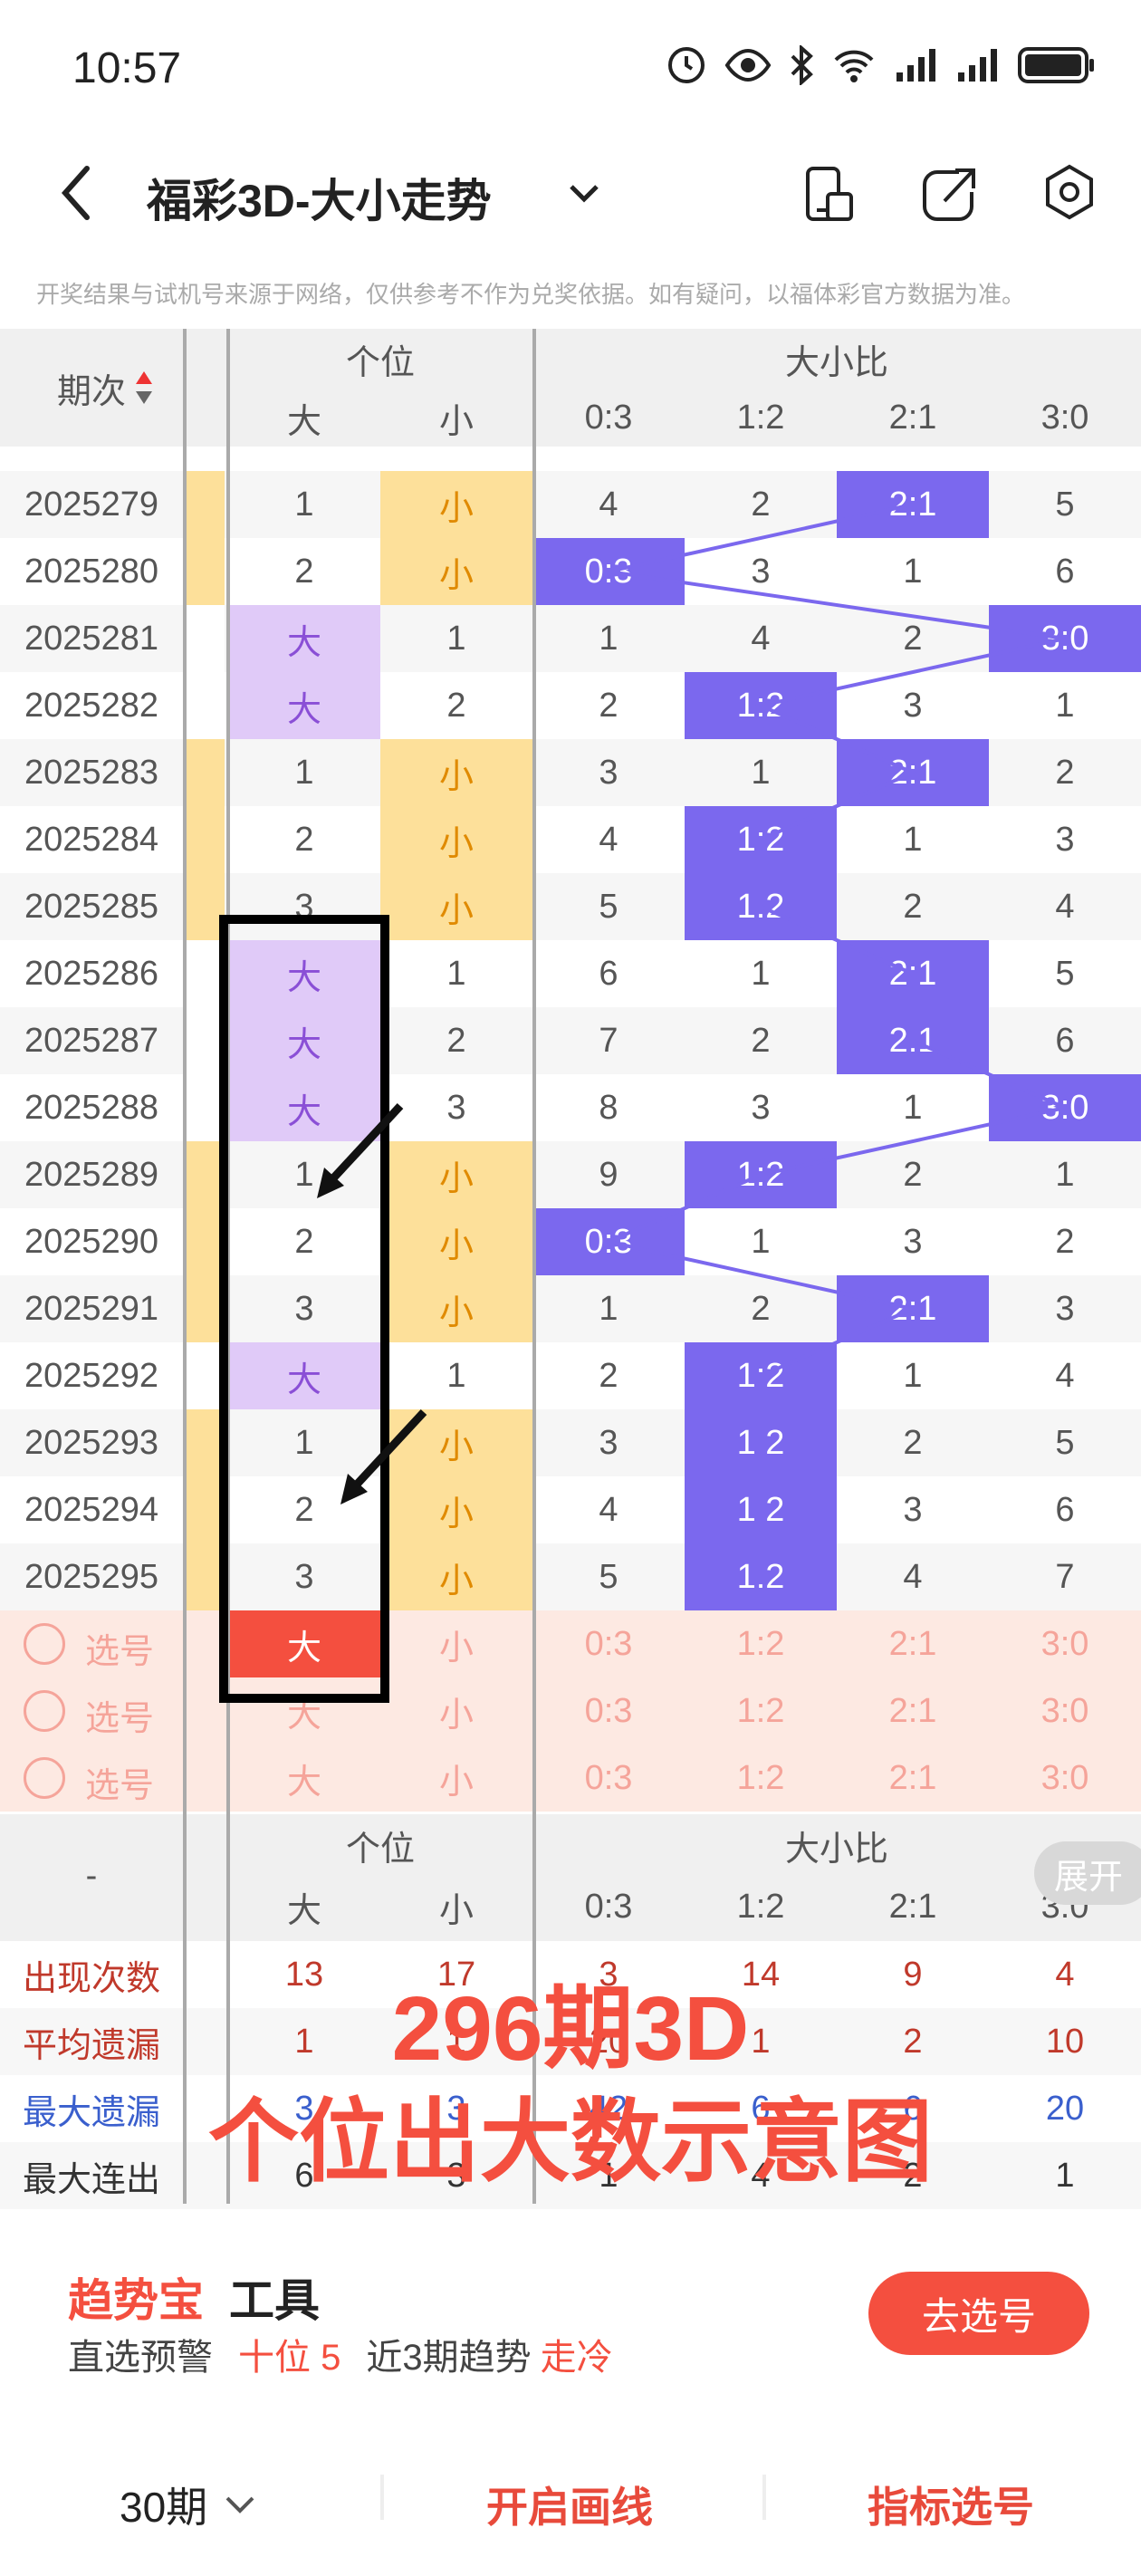  Describe the element at coordinates (91, 388) in the screenshot. I see `period-header: 期次` at that location.